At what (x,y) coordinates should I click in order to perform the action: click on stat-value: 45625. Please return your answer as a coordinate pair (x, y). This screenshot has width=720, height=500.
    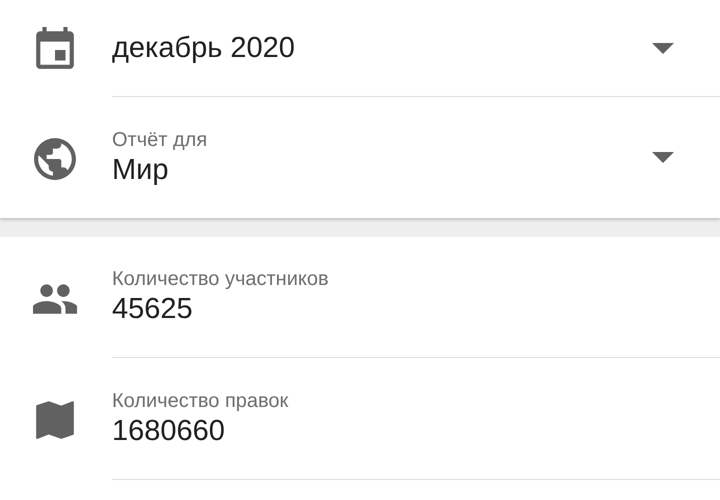
    Looking at the image, I should click on (153, 309).